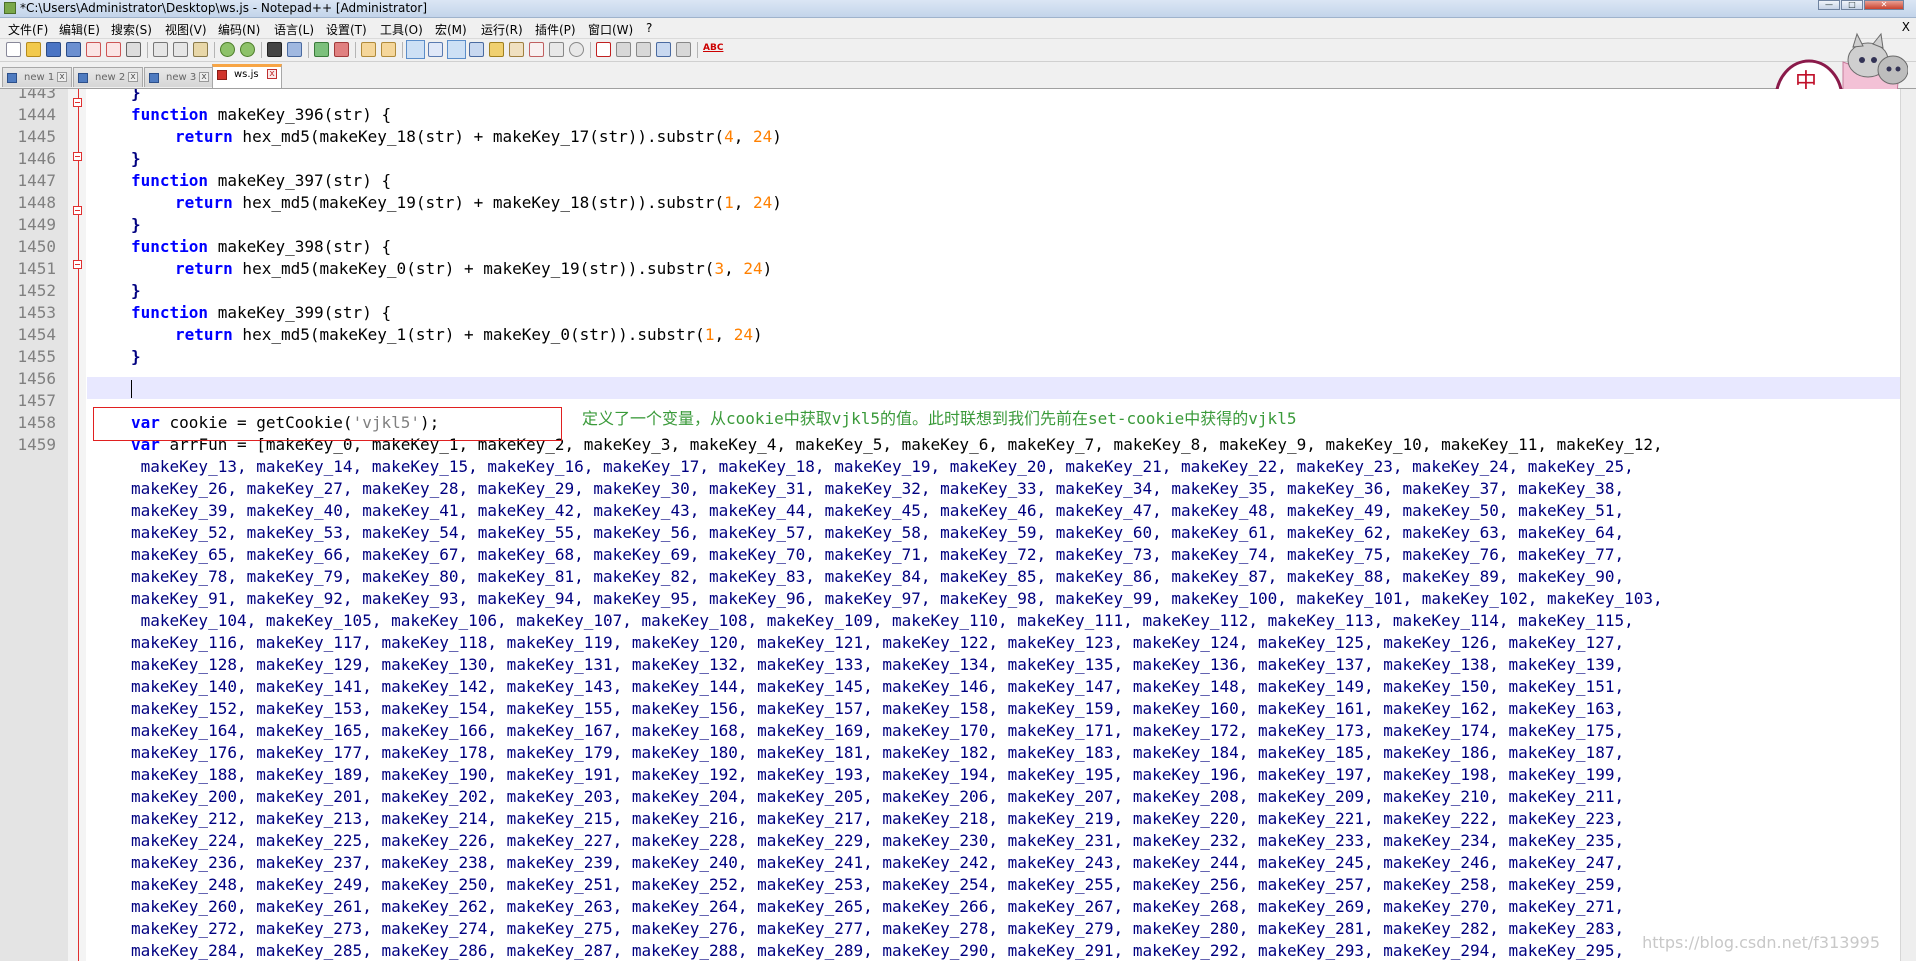  I want to click on function-list-icon, so click(516, 49).